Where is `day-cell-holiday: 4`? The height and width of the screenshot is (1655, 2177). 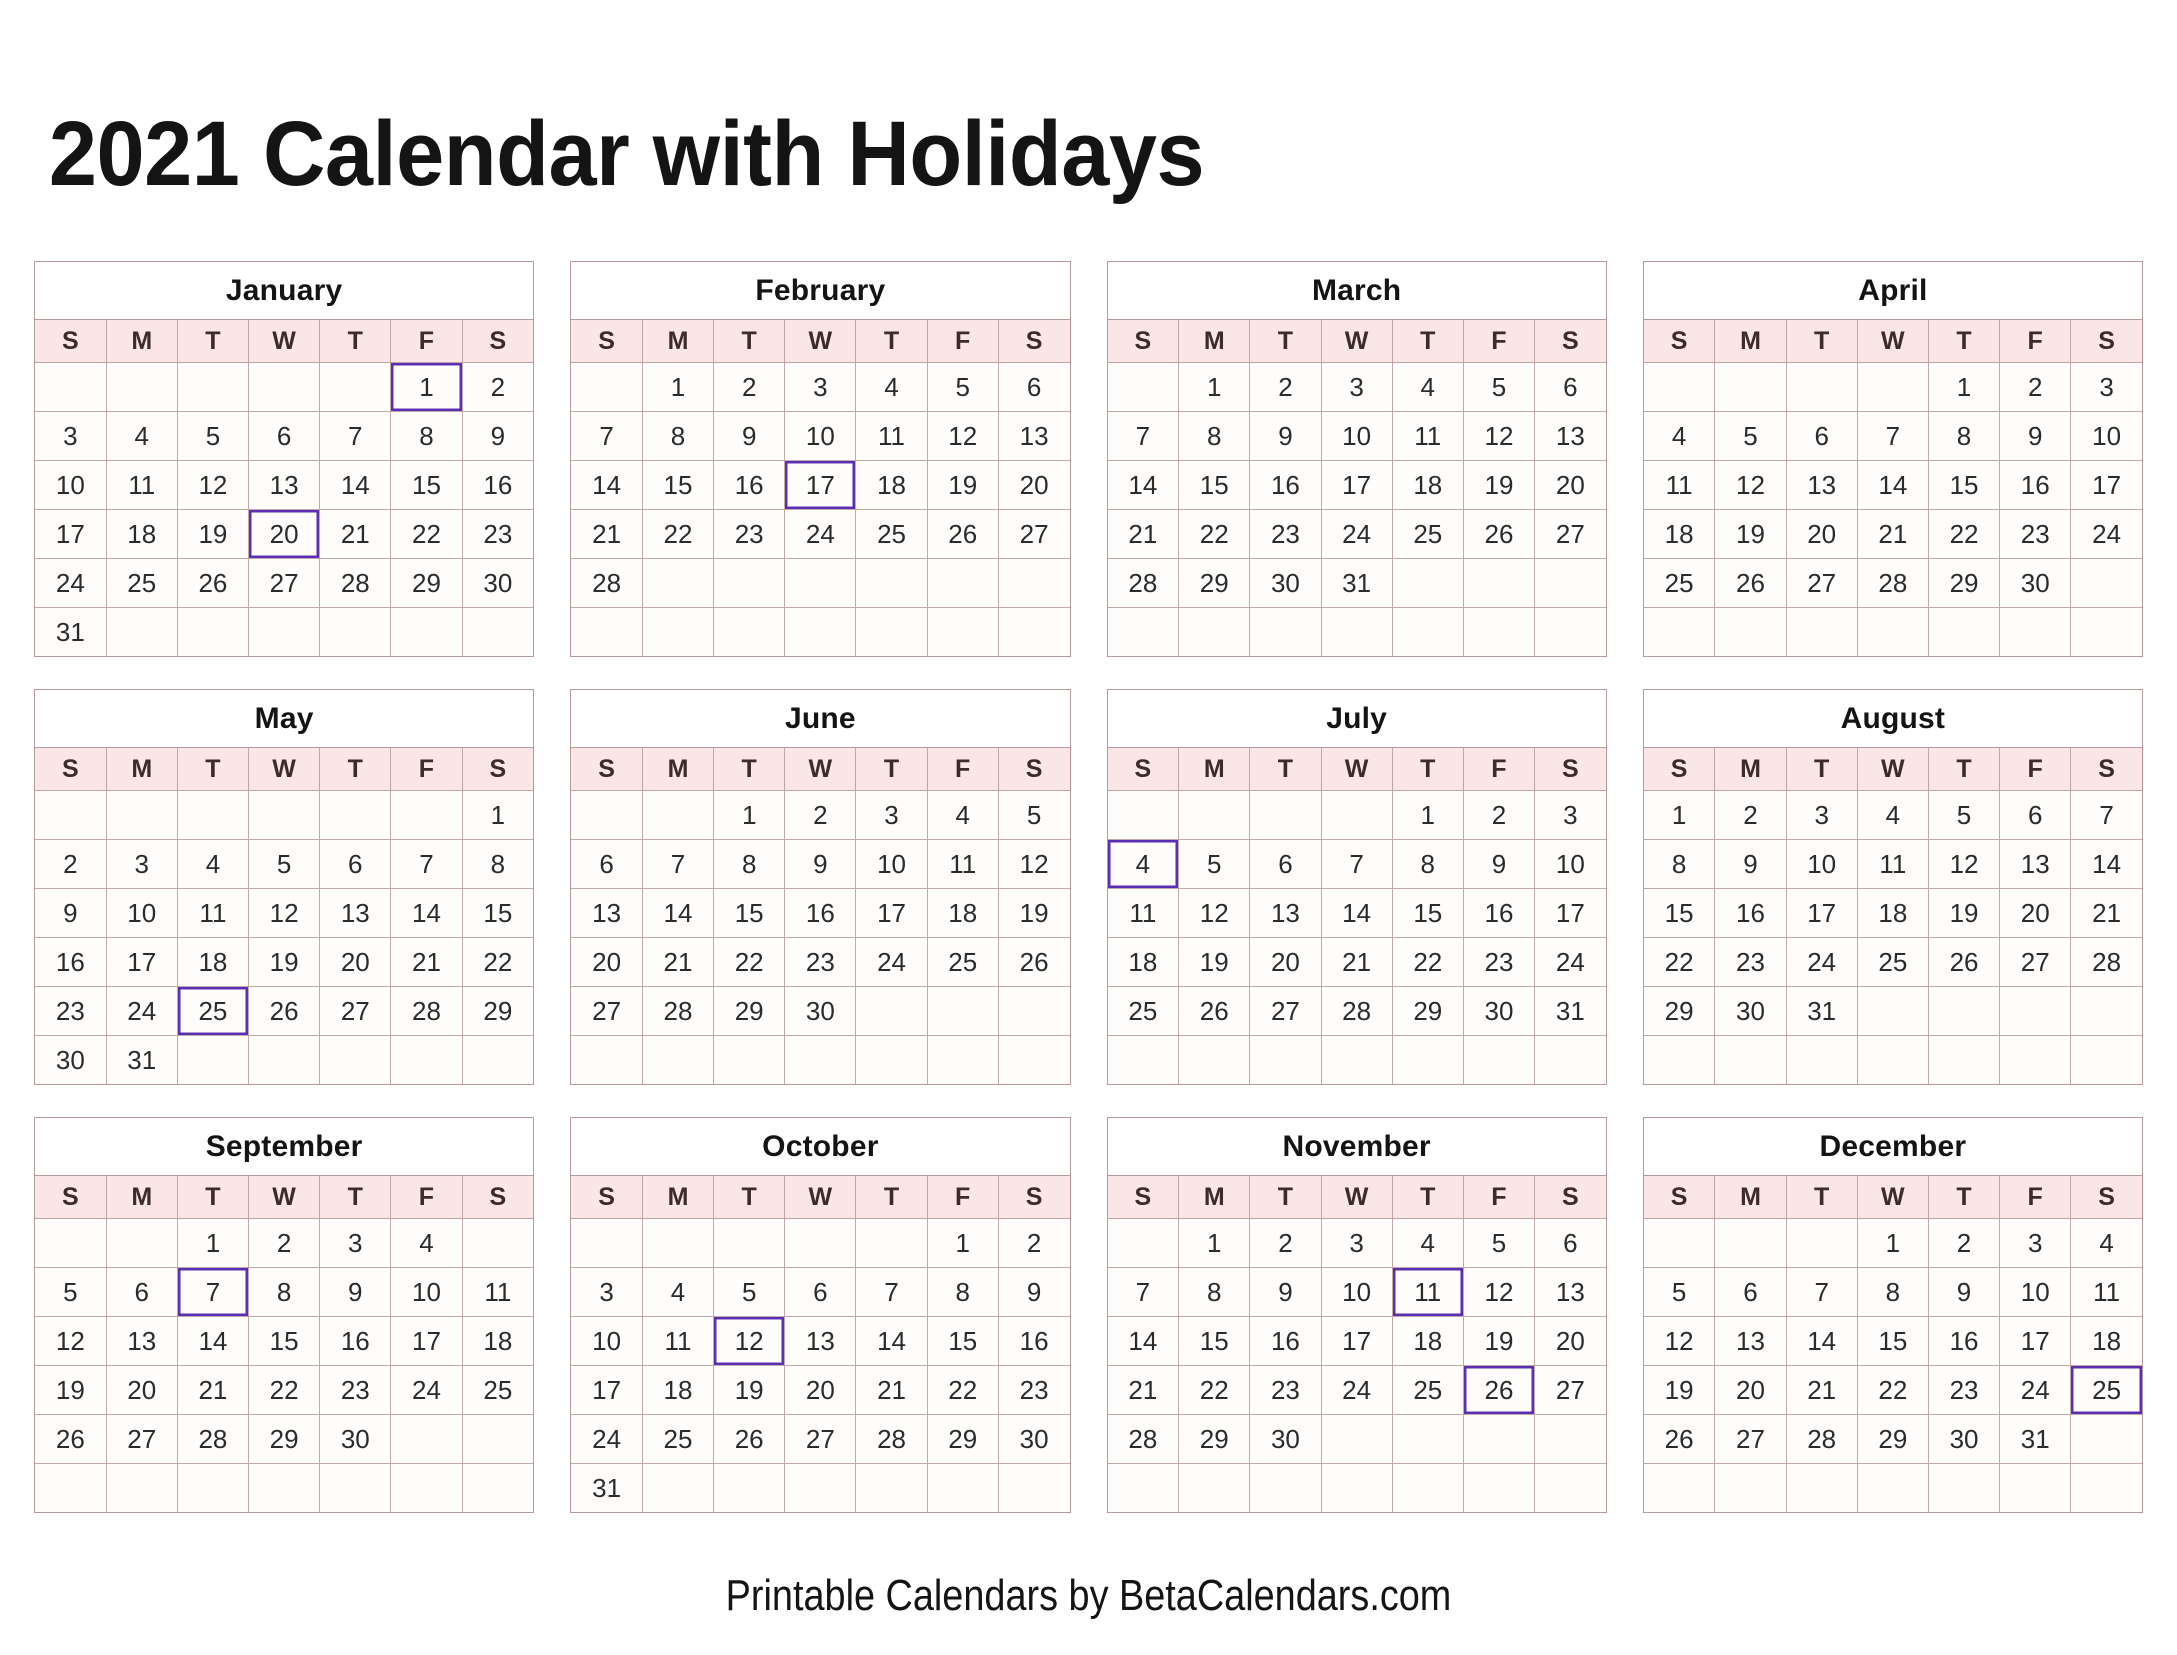
day-cell-holiday: 4 is located at coordinates (1143, 864).